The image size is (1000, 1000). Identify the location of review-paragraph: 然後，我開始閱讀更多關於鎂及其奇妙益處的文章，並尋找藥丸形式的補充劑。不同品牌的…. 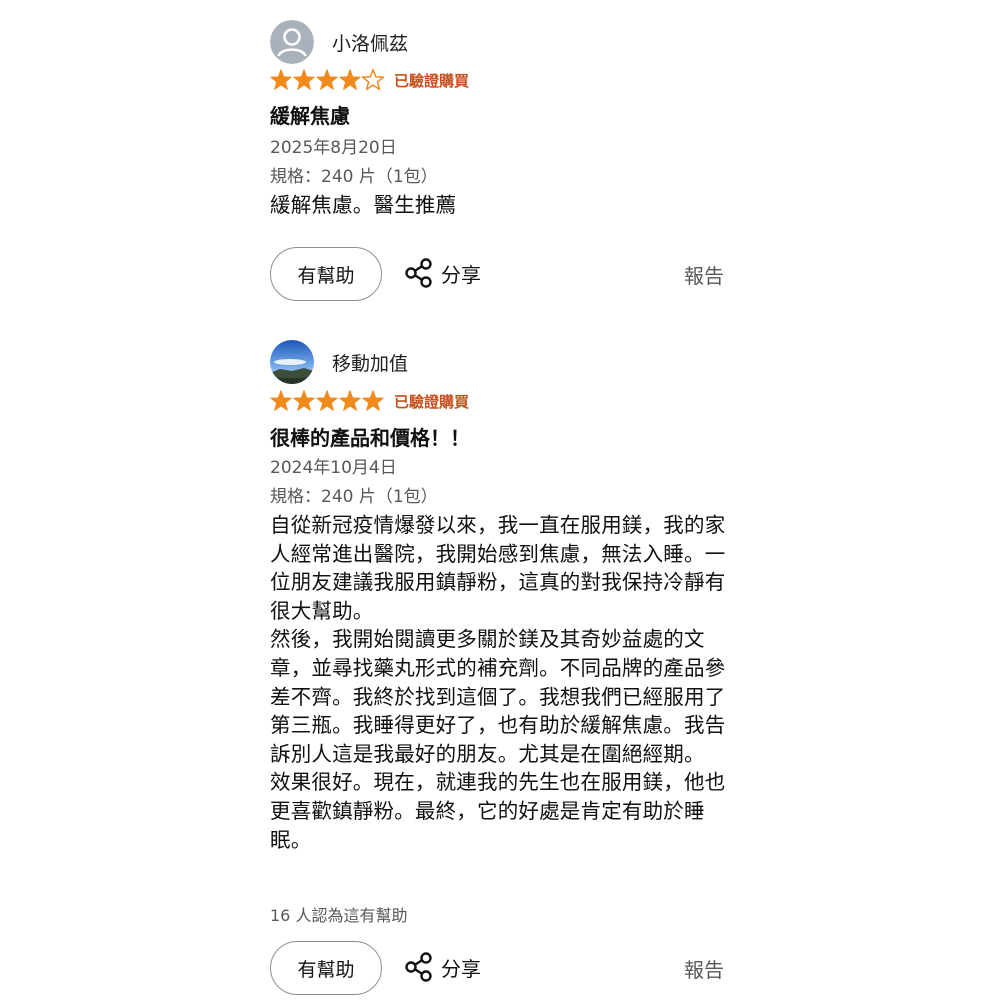
(498, 696).